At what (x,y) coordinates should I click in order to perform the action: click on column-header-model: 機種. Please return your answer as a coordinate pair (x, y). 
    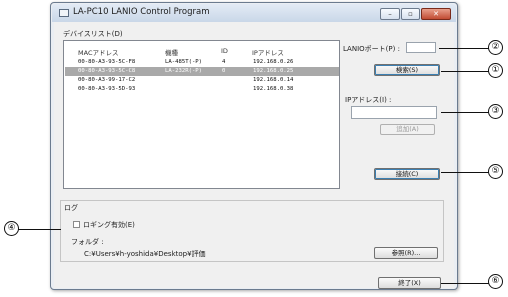
    Looking at the image, I should click on (171, 52).